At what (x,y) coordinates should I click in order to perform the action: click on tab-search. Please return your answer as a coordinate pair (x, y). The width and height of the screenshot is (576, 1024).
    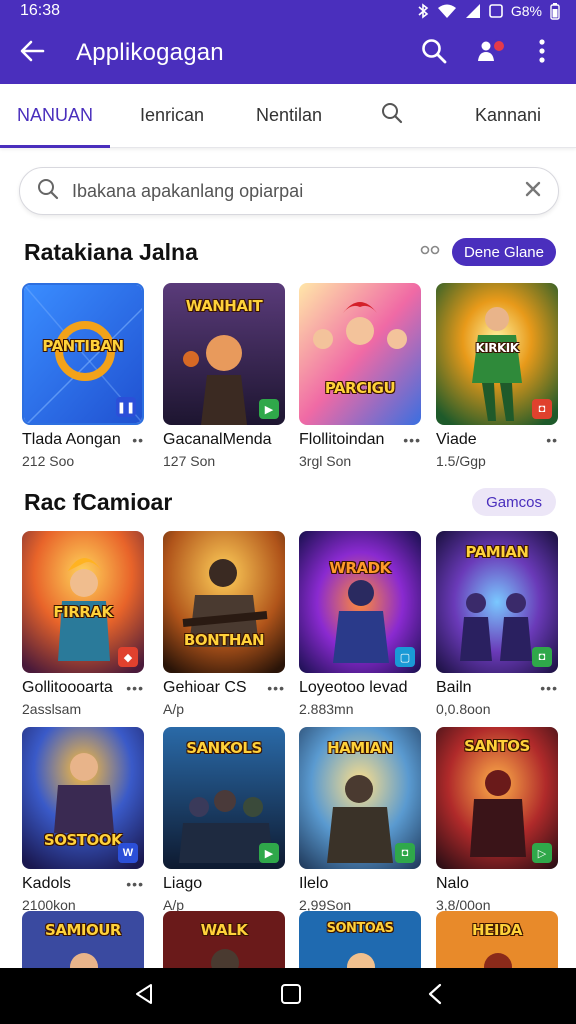
    Looking at the image, I should click on (392, 116).